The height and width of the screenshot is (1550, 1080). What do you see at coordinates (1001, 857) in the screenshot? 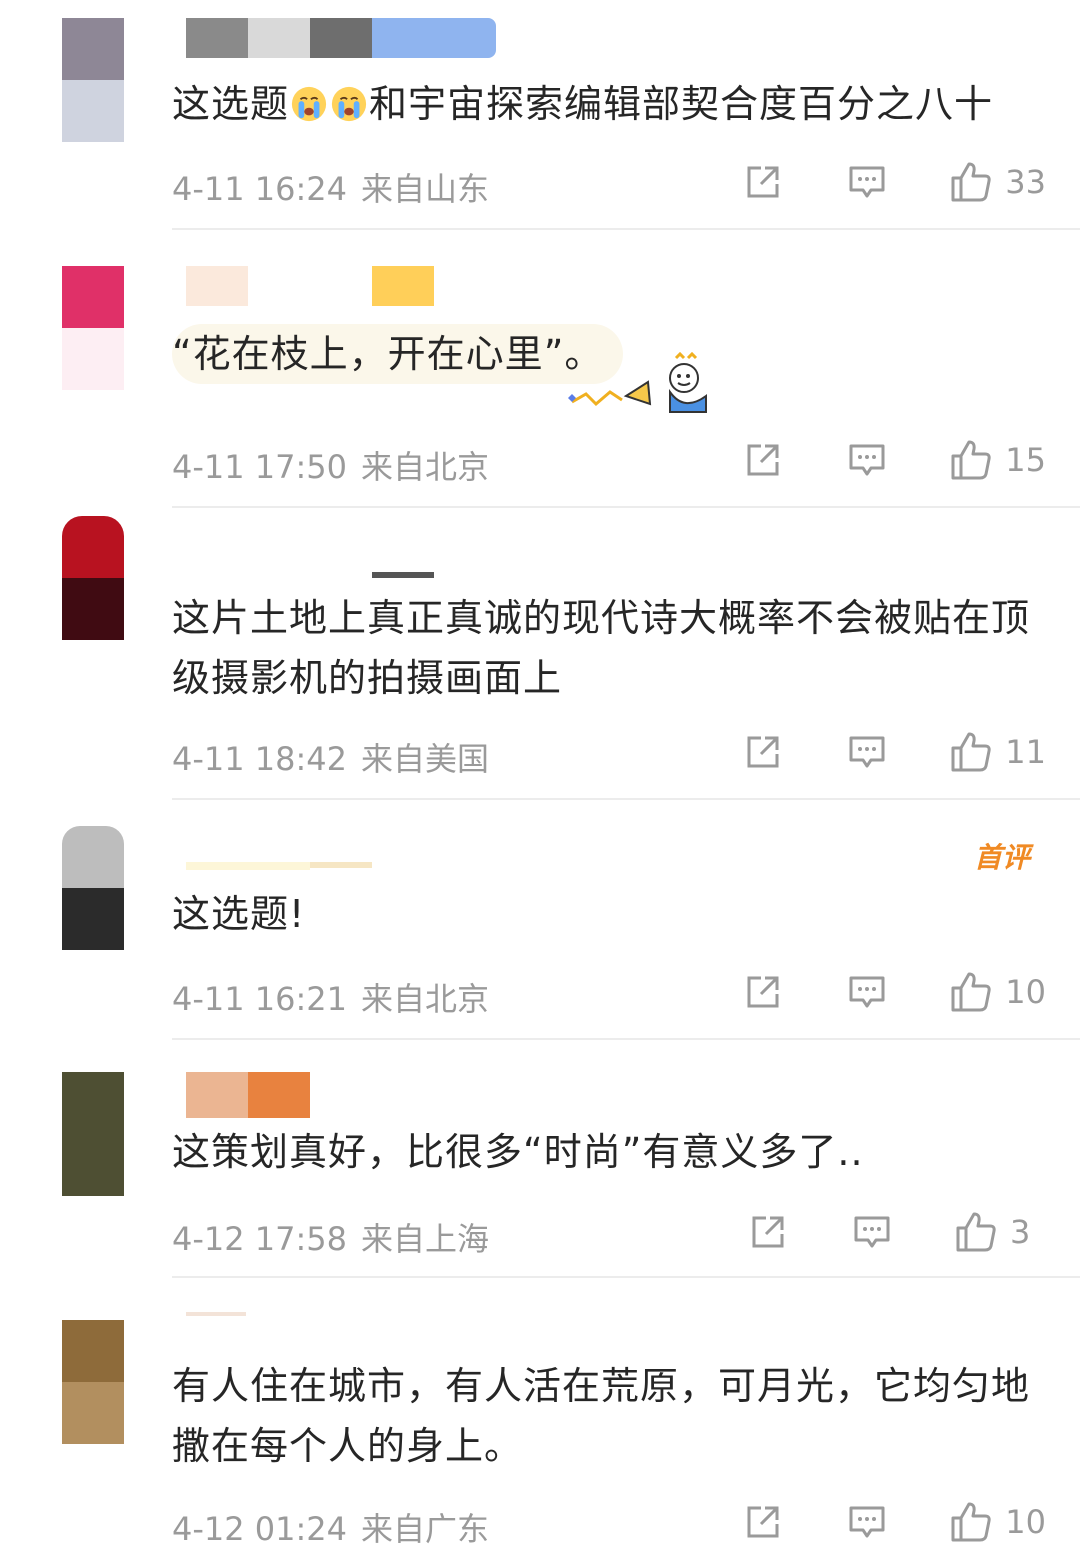
I see `first-comment-badge: 首评` at bounding box center [1001, 857].